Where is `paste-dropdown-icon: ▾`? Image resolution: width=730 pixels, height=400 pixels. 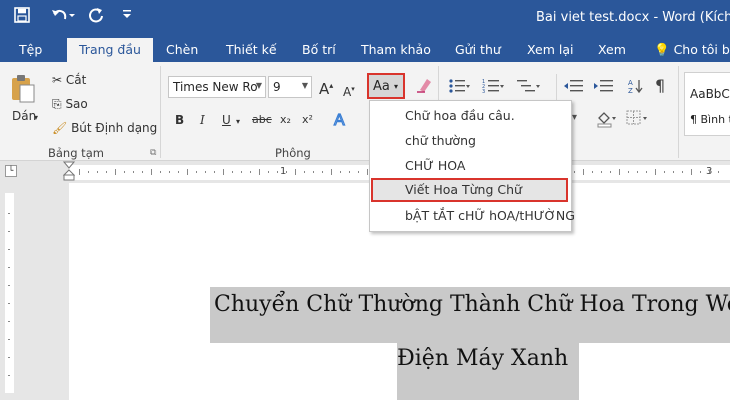
paste-dropdown-icon: ▾ is located at coordinates (36, 118).